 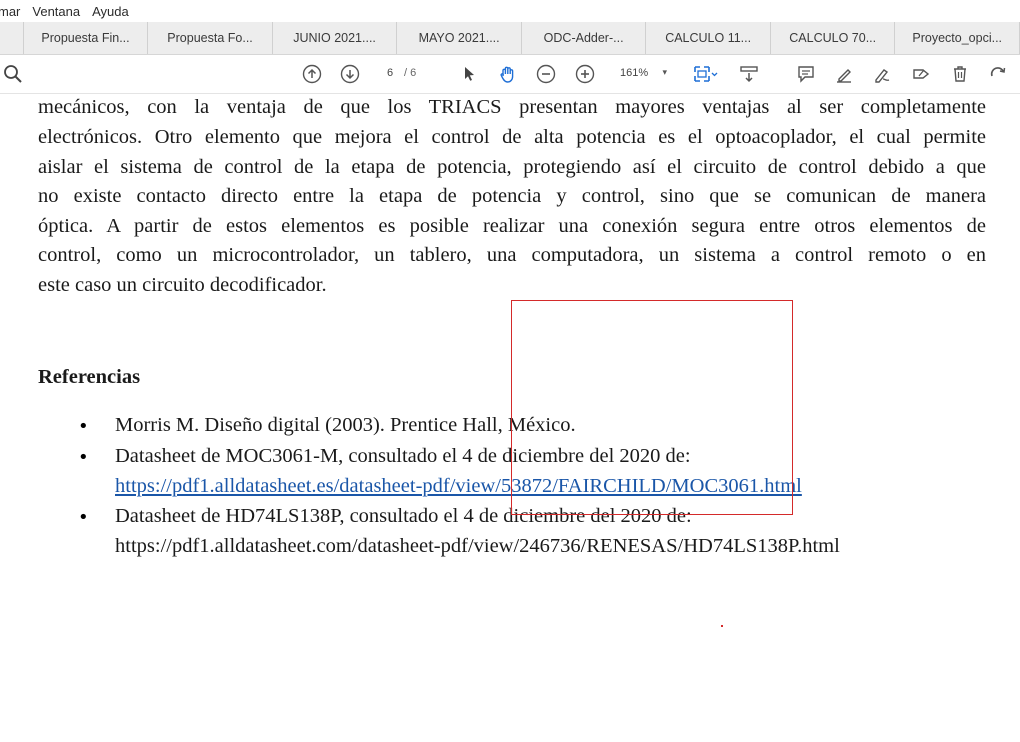 I want to click on delete-icon, so click(x=960, y=74).